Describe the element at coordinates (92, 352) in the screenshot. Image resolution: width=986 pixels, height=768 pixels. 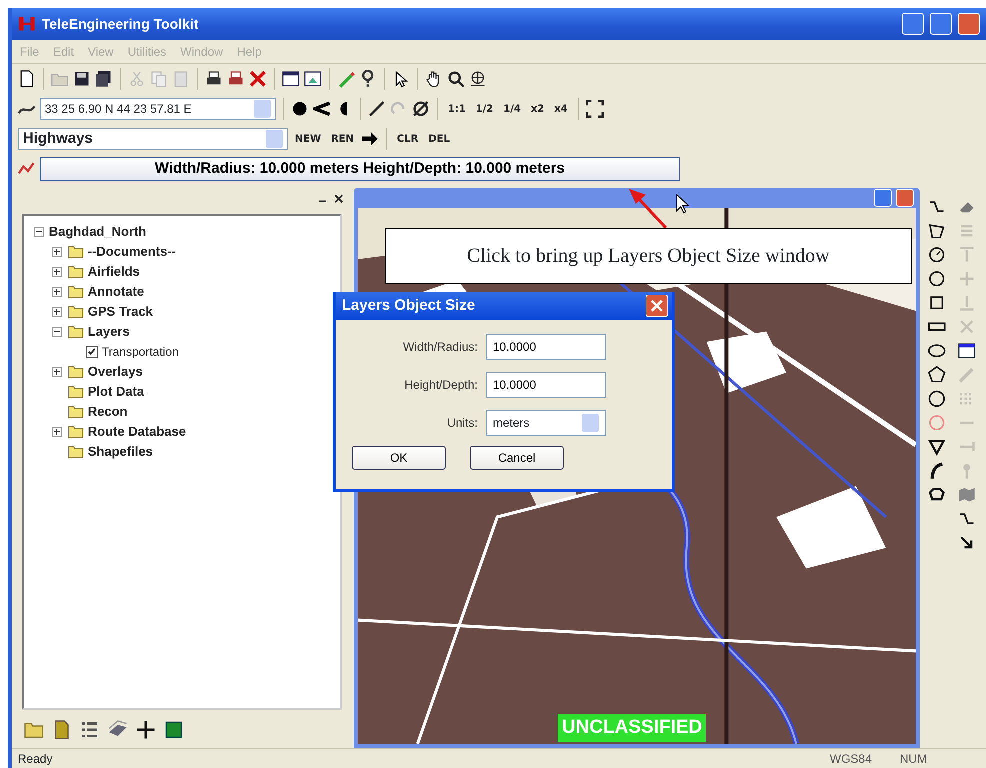
I see `checkbox` at that location.